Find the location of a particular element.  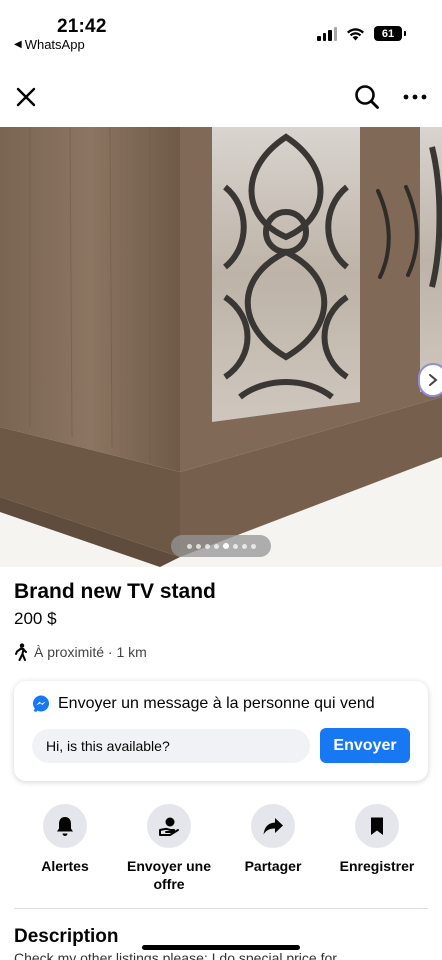

chevron-right-icon is located at coordinates (433, 380).